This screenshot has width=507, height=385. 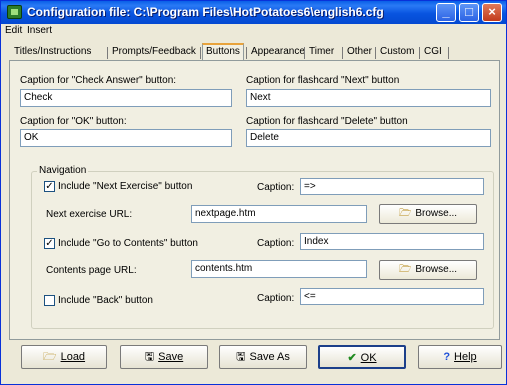 I want to click on save-button: 🖫 Save, so click(x=164, y=357).